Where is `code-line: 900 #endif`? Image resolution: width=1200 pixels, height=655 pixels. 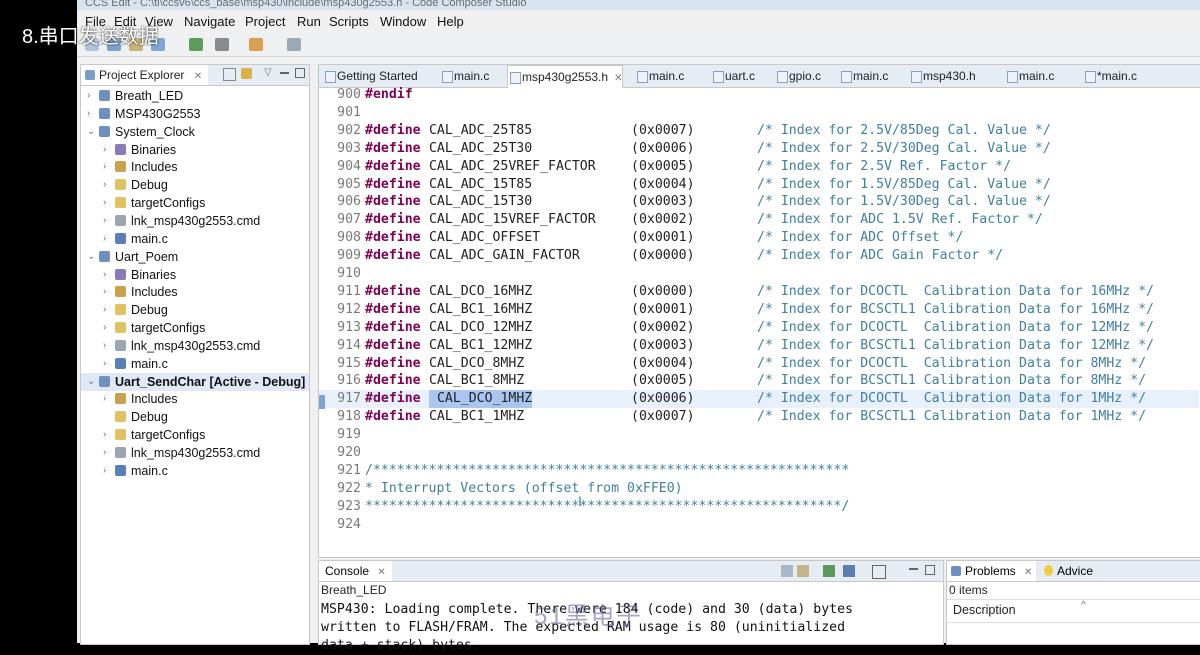
code-line: 900 #endif is located at coordinates (759, 95).